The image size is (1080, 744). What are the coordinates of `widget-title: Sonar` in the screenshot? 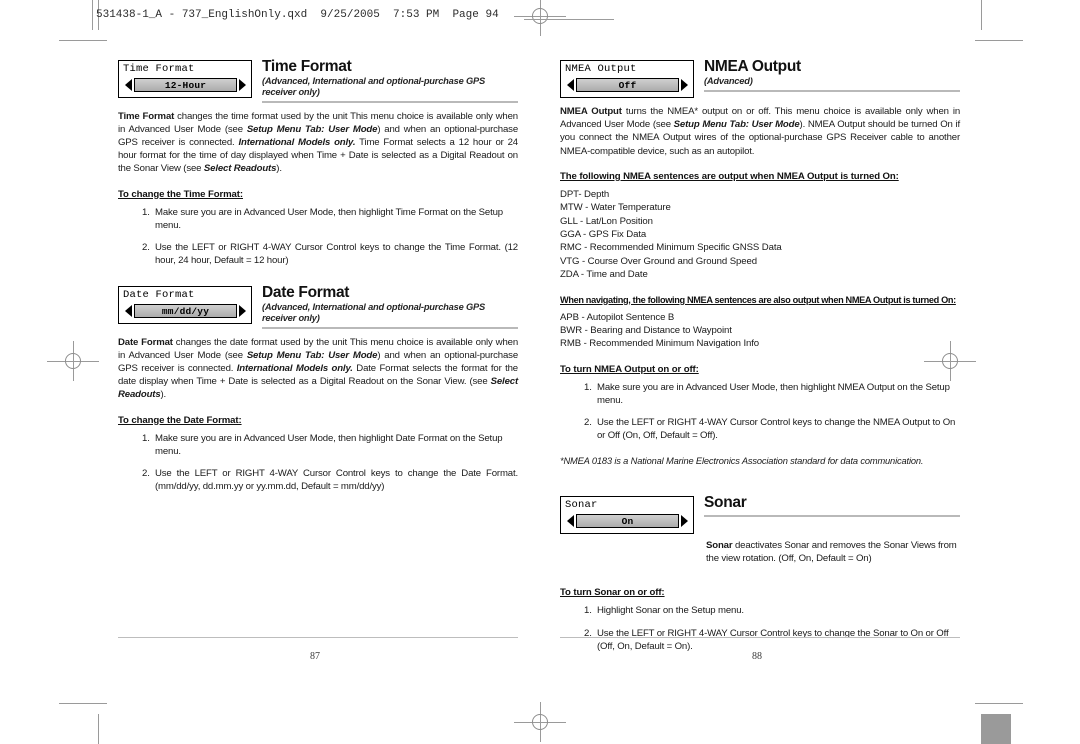 It's located at (581, 505).